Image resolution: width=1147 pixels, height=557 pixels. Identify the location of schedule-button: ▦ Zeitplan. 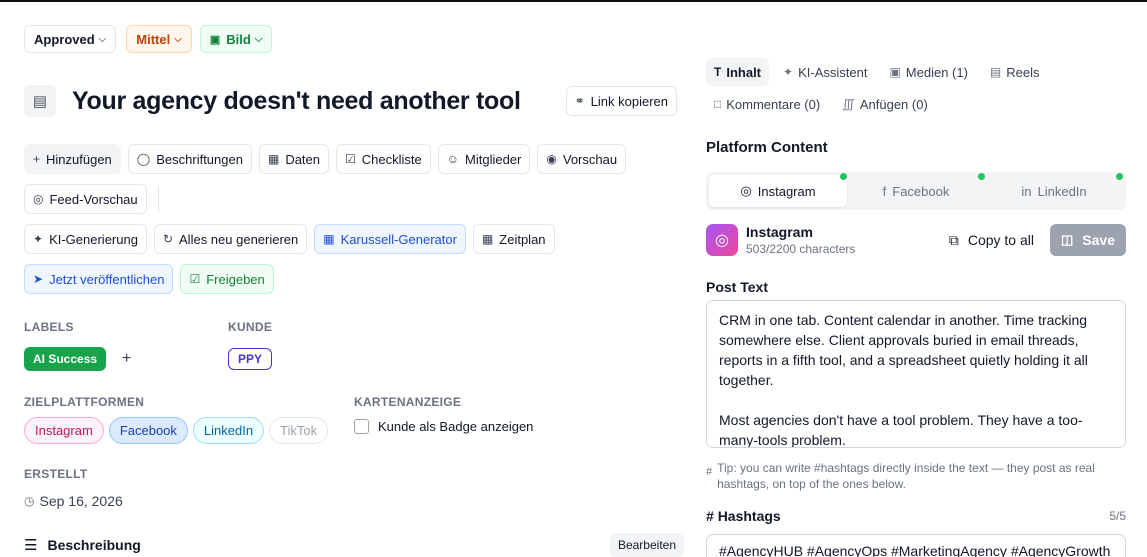
(513, 239).